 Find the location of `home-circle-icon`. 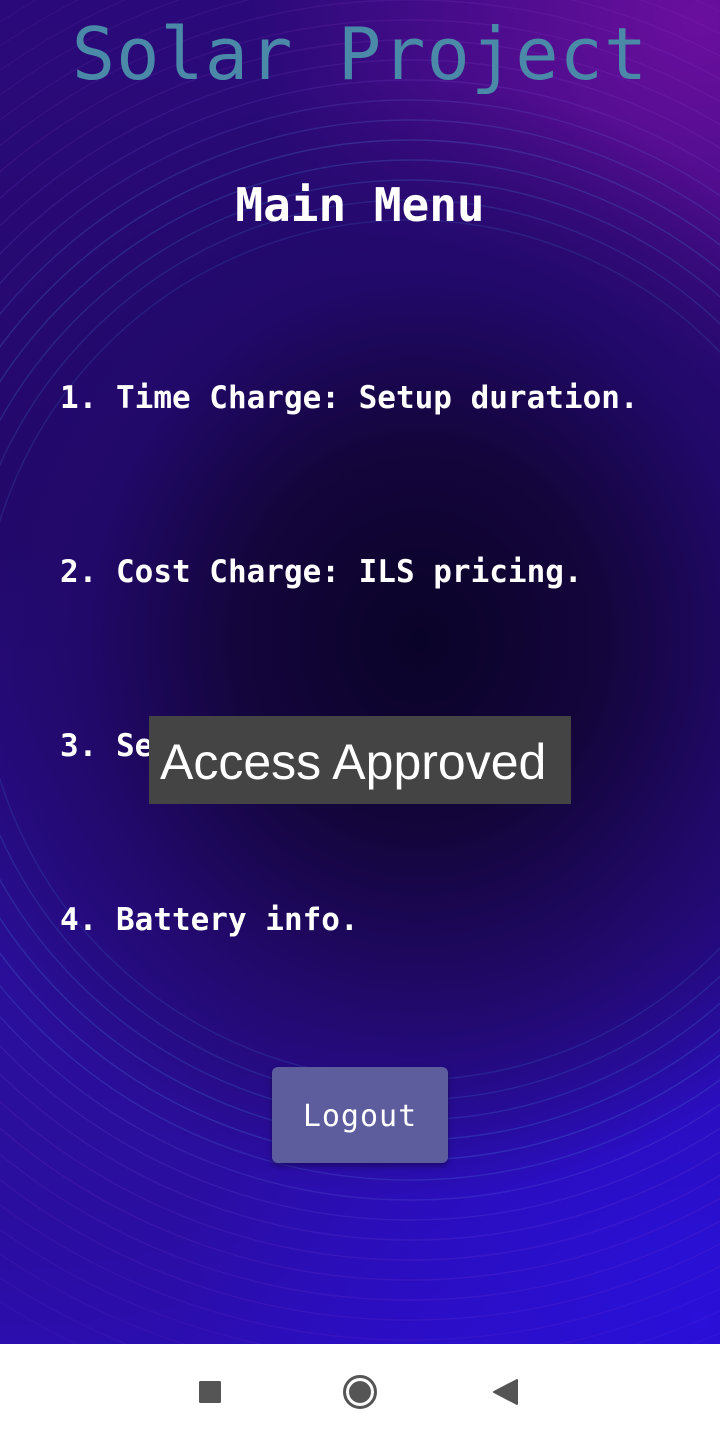

home-circle-icon is located at coordinates (360, 1392).